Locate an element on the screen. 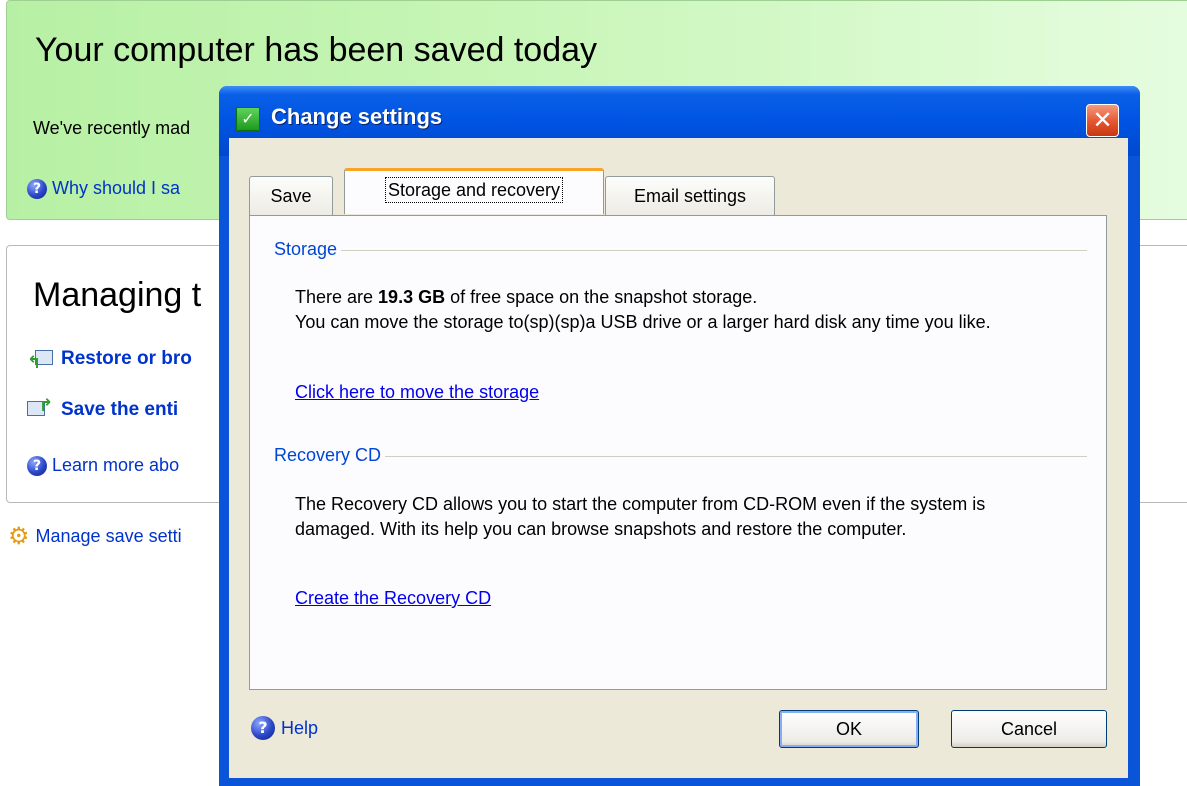 The image size is (1187, 786). help-label: Help is located at coordinates (300, 727).